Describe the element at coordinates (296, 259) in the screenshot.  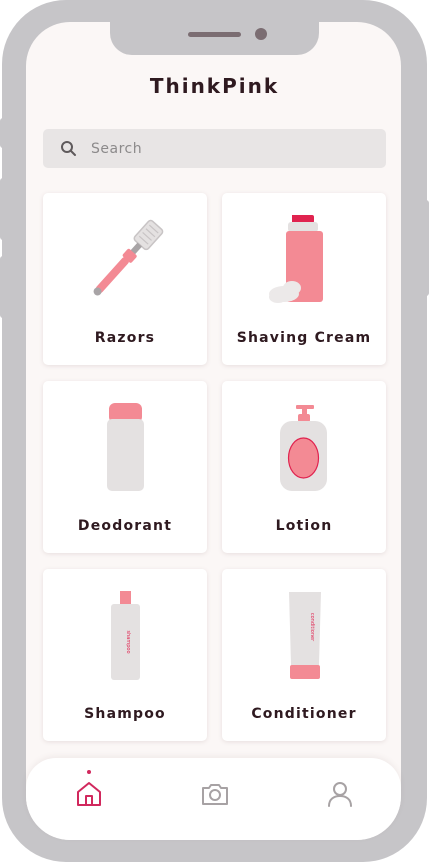
I see `shaving-cream-icon` at that location.